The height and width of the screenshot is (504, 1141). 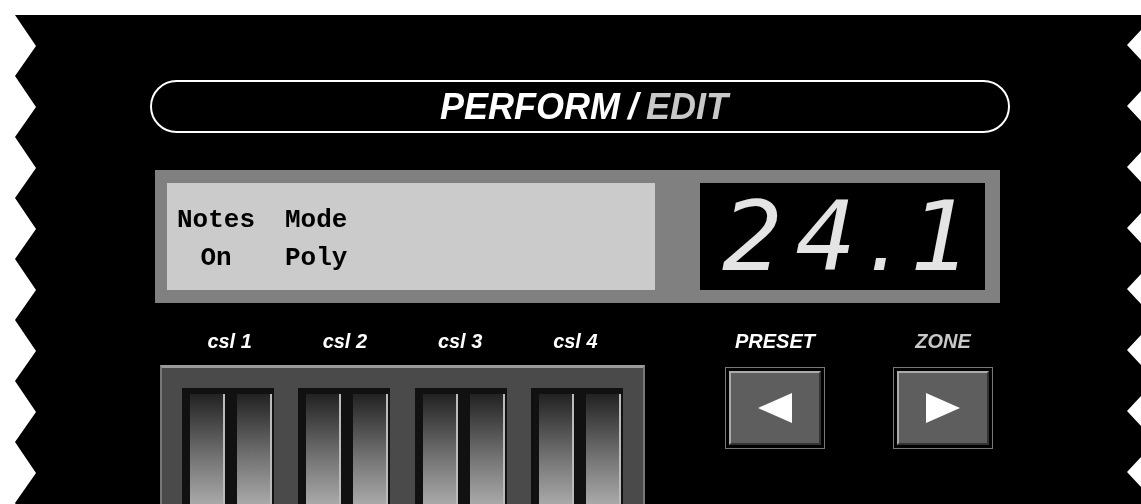 I want to click on led-readout: 24.1, so click(x=853, y=236).